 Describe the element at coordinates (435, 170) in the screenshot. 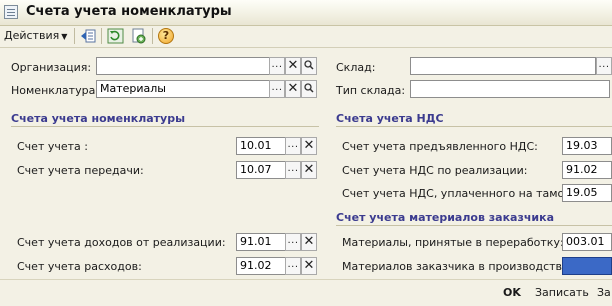

I see `sales-vat-account-label: Счет учета НДС по реализации:` at that location.